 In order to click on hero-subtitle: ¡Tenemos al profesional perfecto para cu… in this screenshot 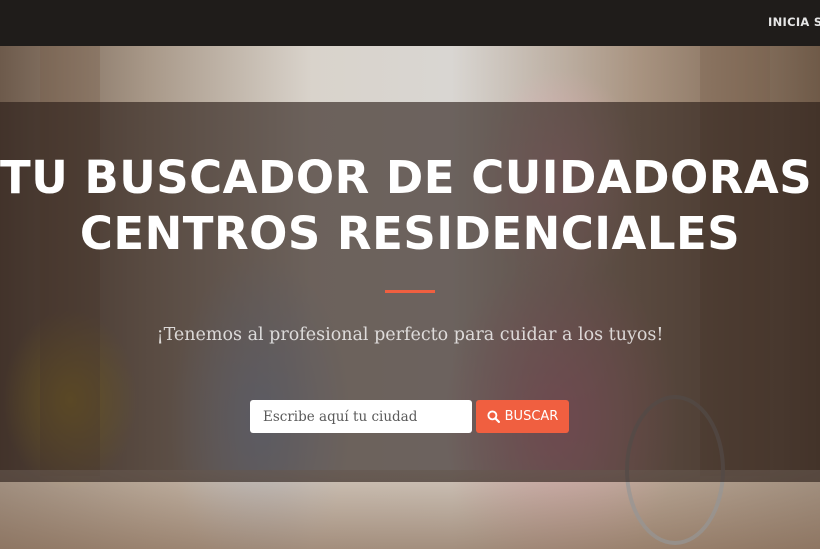, I will do `click(410, 335)`.